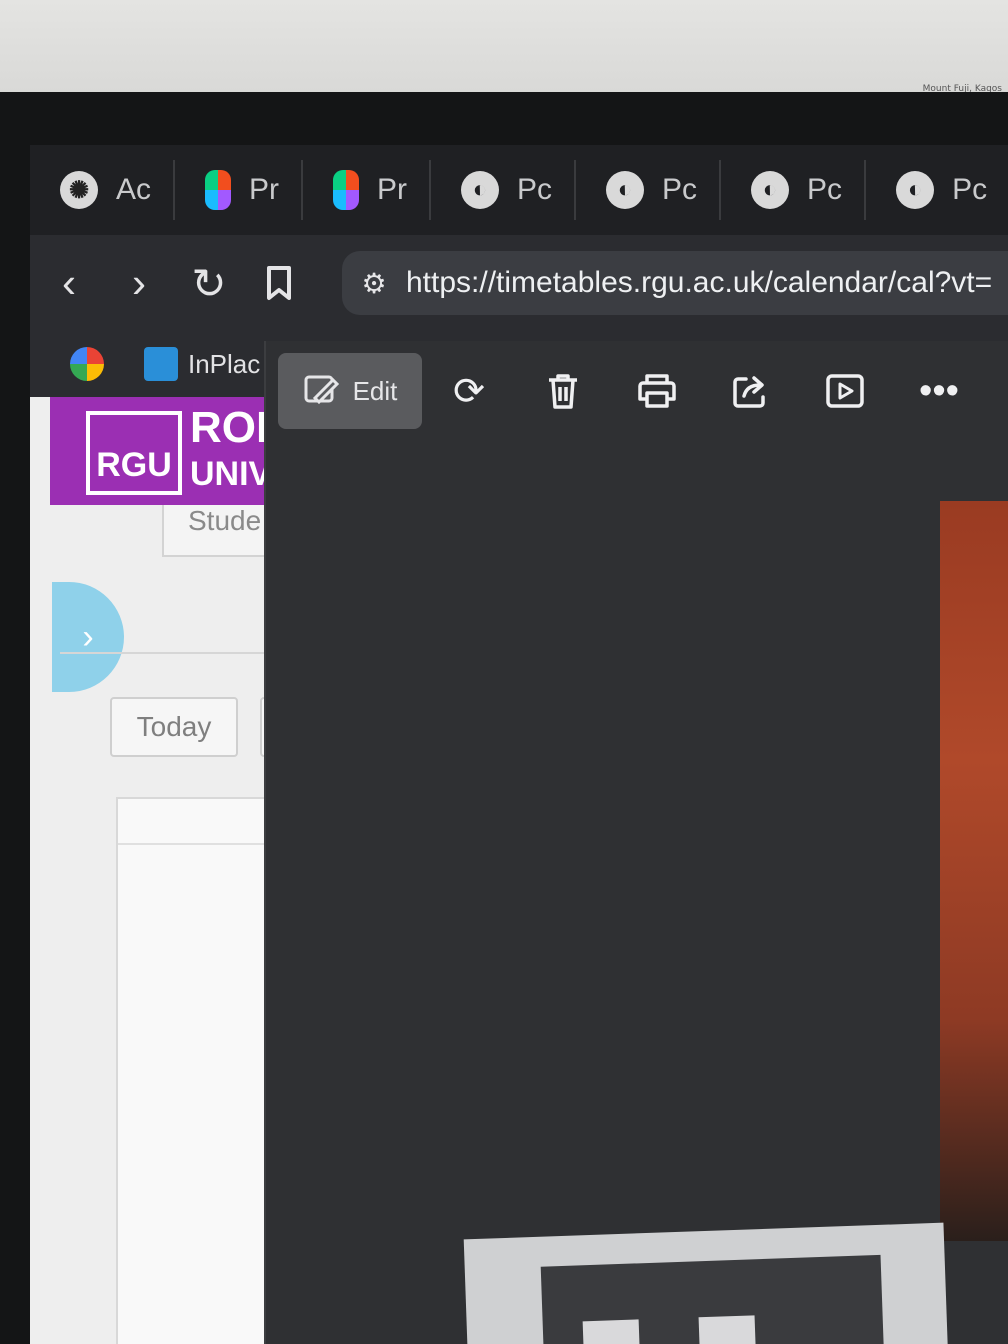  I want to click on bookmark-label: InPlac, so click(224, 363).